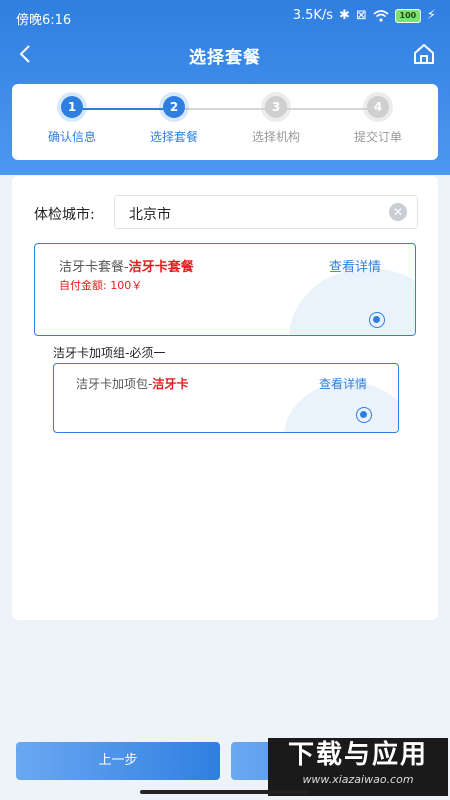  What do you see at coordinates (276, 107) in the screenshot?
I see `step-number: 3` at bounding box center [276, 107].